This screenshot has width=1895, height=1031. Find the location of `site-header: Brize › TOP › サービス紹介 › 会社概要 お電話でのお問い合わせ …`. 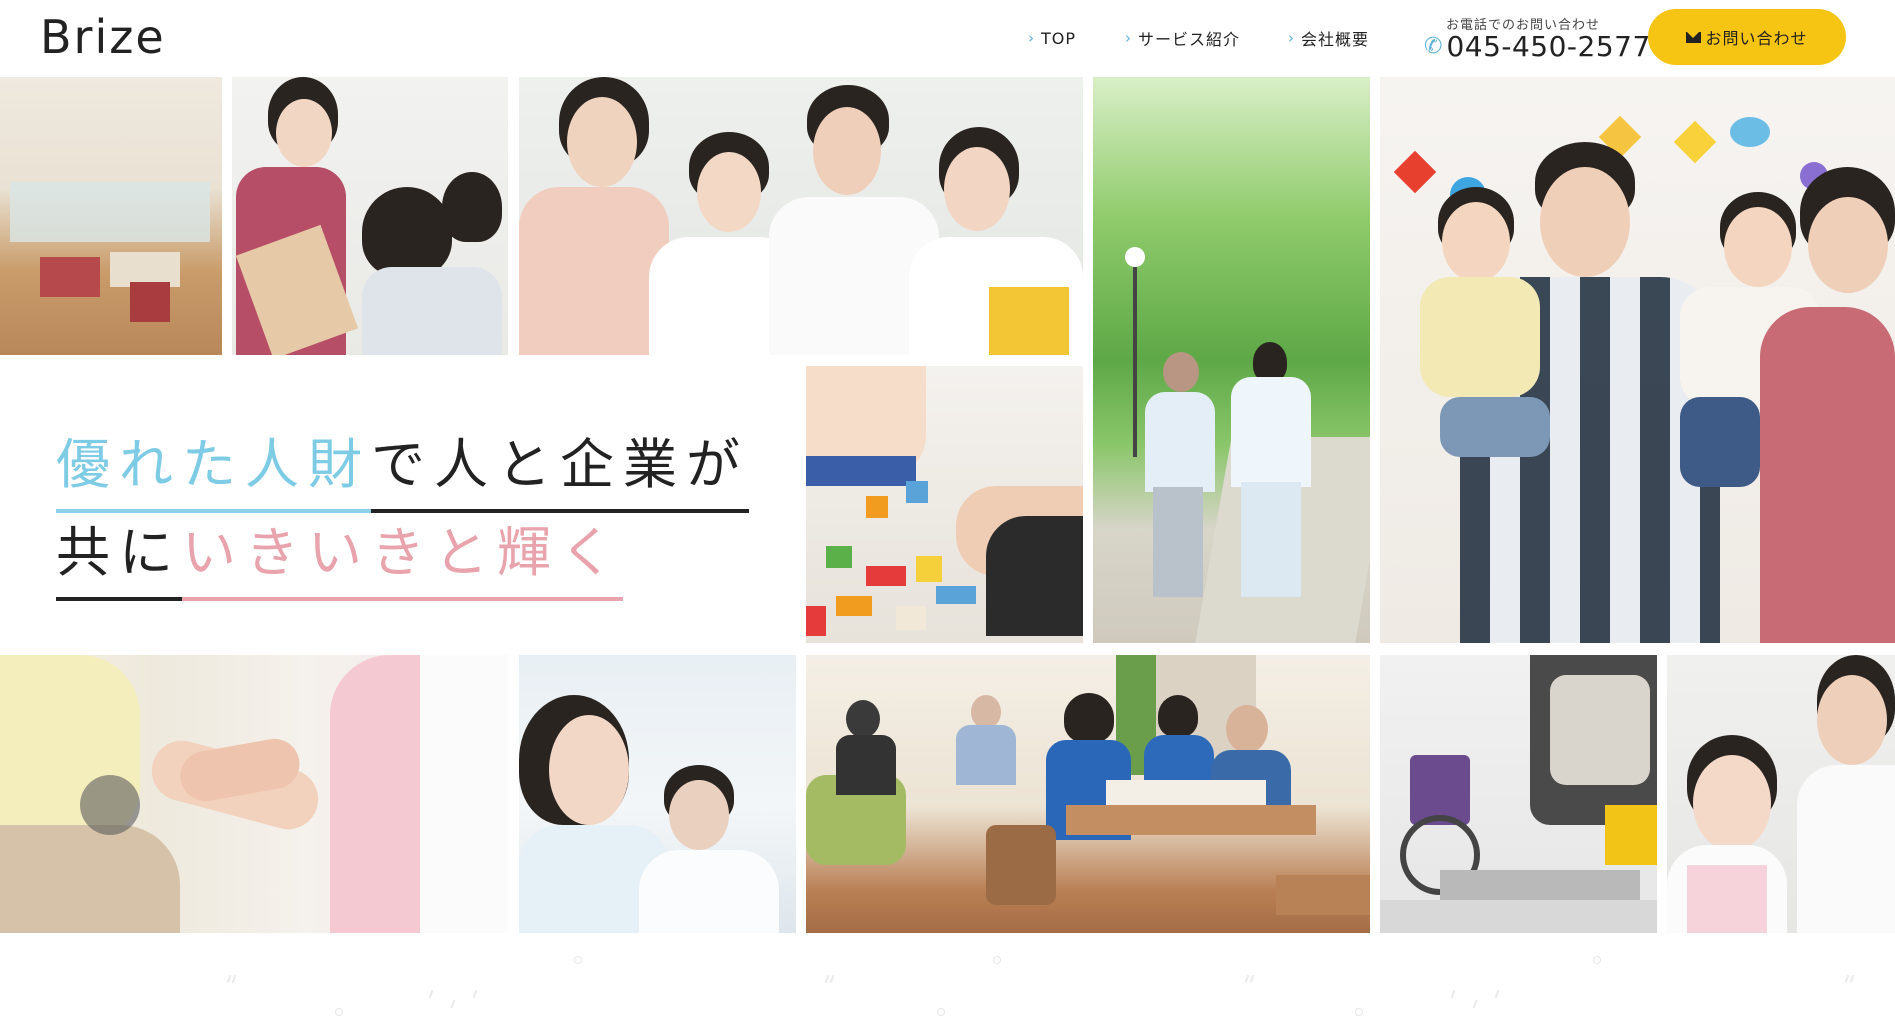

site-header: Brize › TOP › サービス紹介 › 会社概要 お電話でのお問い合わせ … is located at coordinates (947, 38).